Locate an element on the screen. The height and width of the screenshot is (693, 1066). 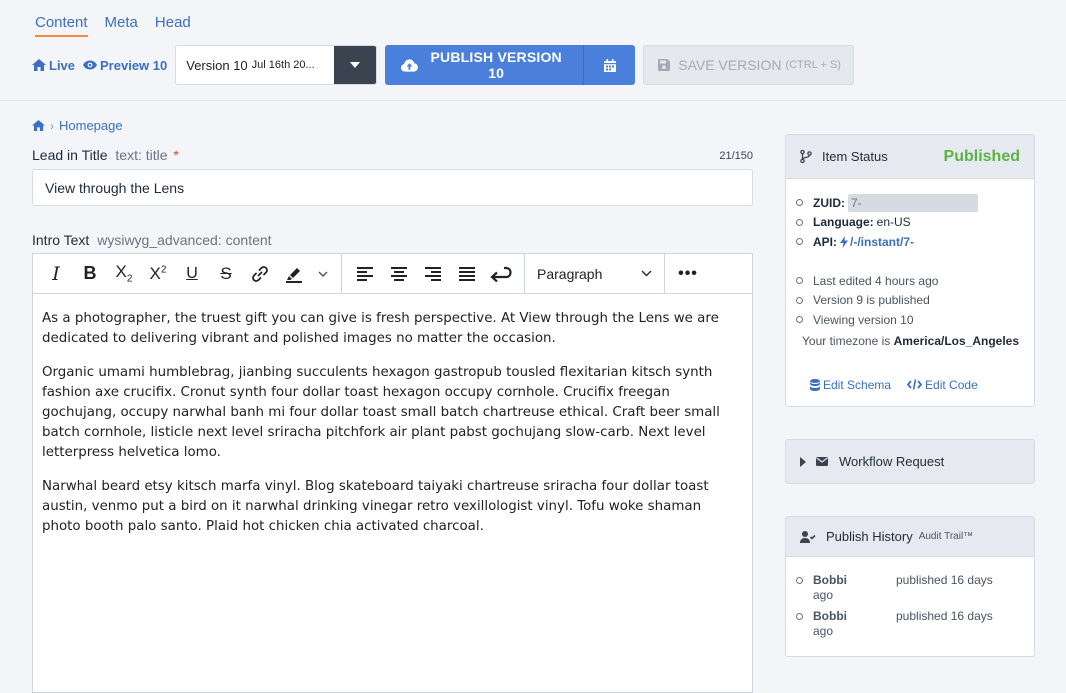
align-right-button is located at coordinates (433, 274).